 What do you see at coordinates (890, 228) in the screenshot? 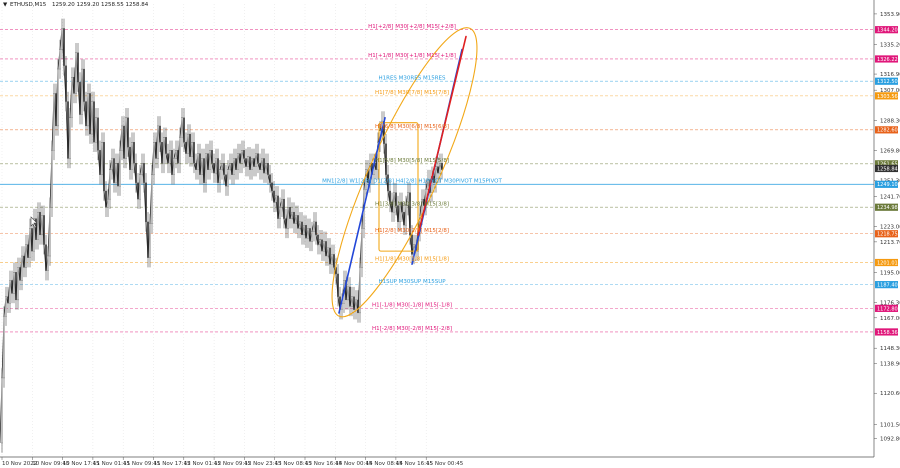
I see `price-tick-label: 1223.00` at bounding box center [890, 228].